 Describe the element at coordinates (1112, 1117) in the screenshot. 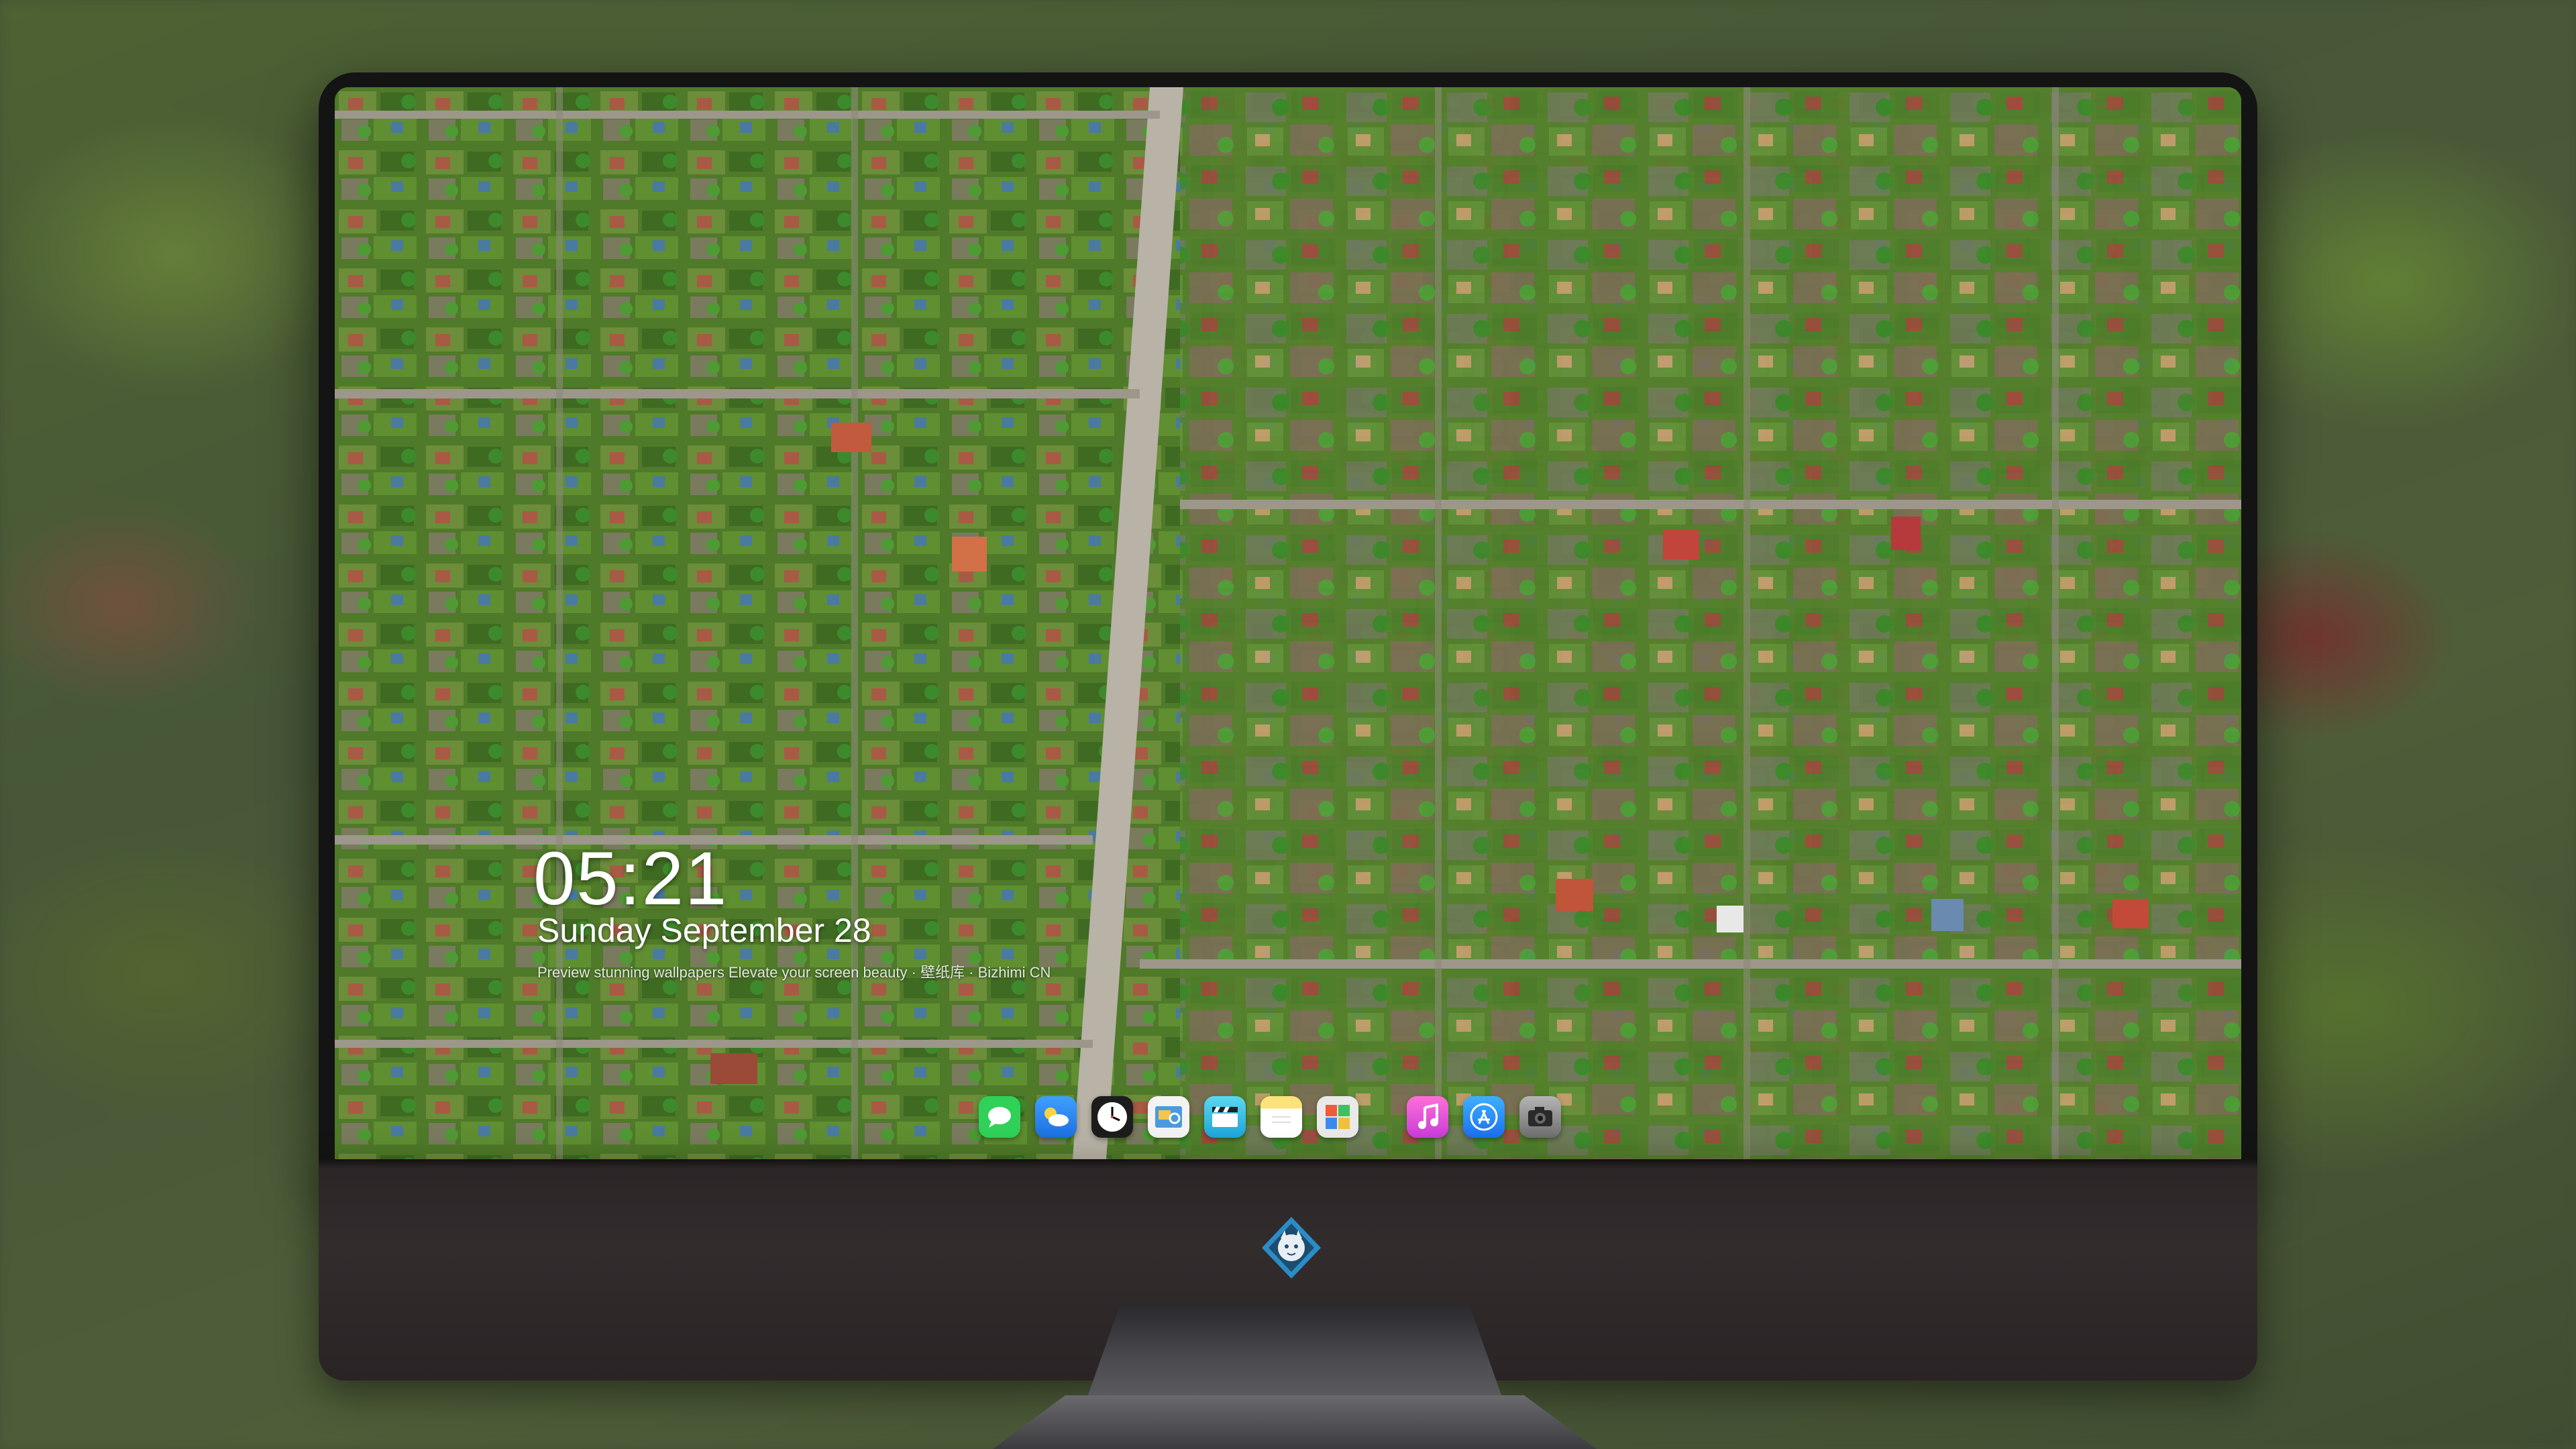

I see `clock-app-icon` at that location.